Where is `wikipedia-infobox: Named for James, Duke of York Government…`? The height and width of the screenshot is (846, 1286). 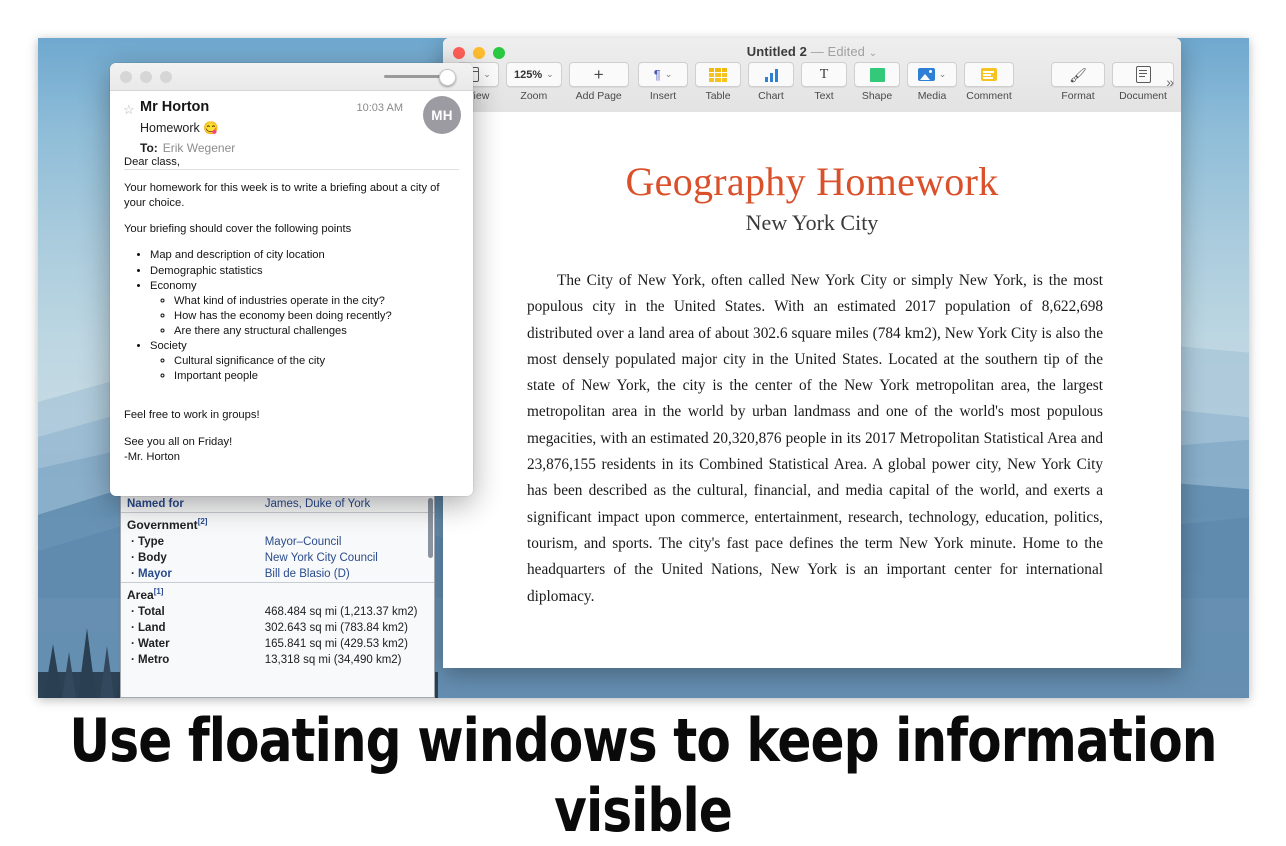
wikipedia-infobox: Named for James, Duke of York Government… is located at coordinates (277, 596).